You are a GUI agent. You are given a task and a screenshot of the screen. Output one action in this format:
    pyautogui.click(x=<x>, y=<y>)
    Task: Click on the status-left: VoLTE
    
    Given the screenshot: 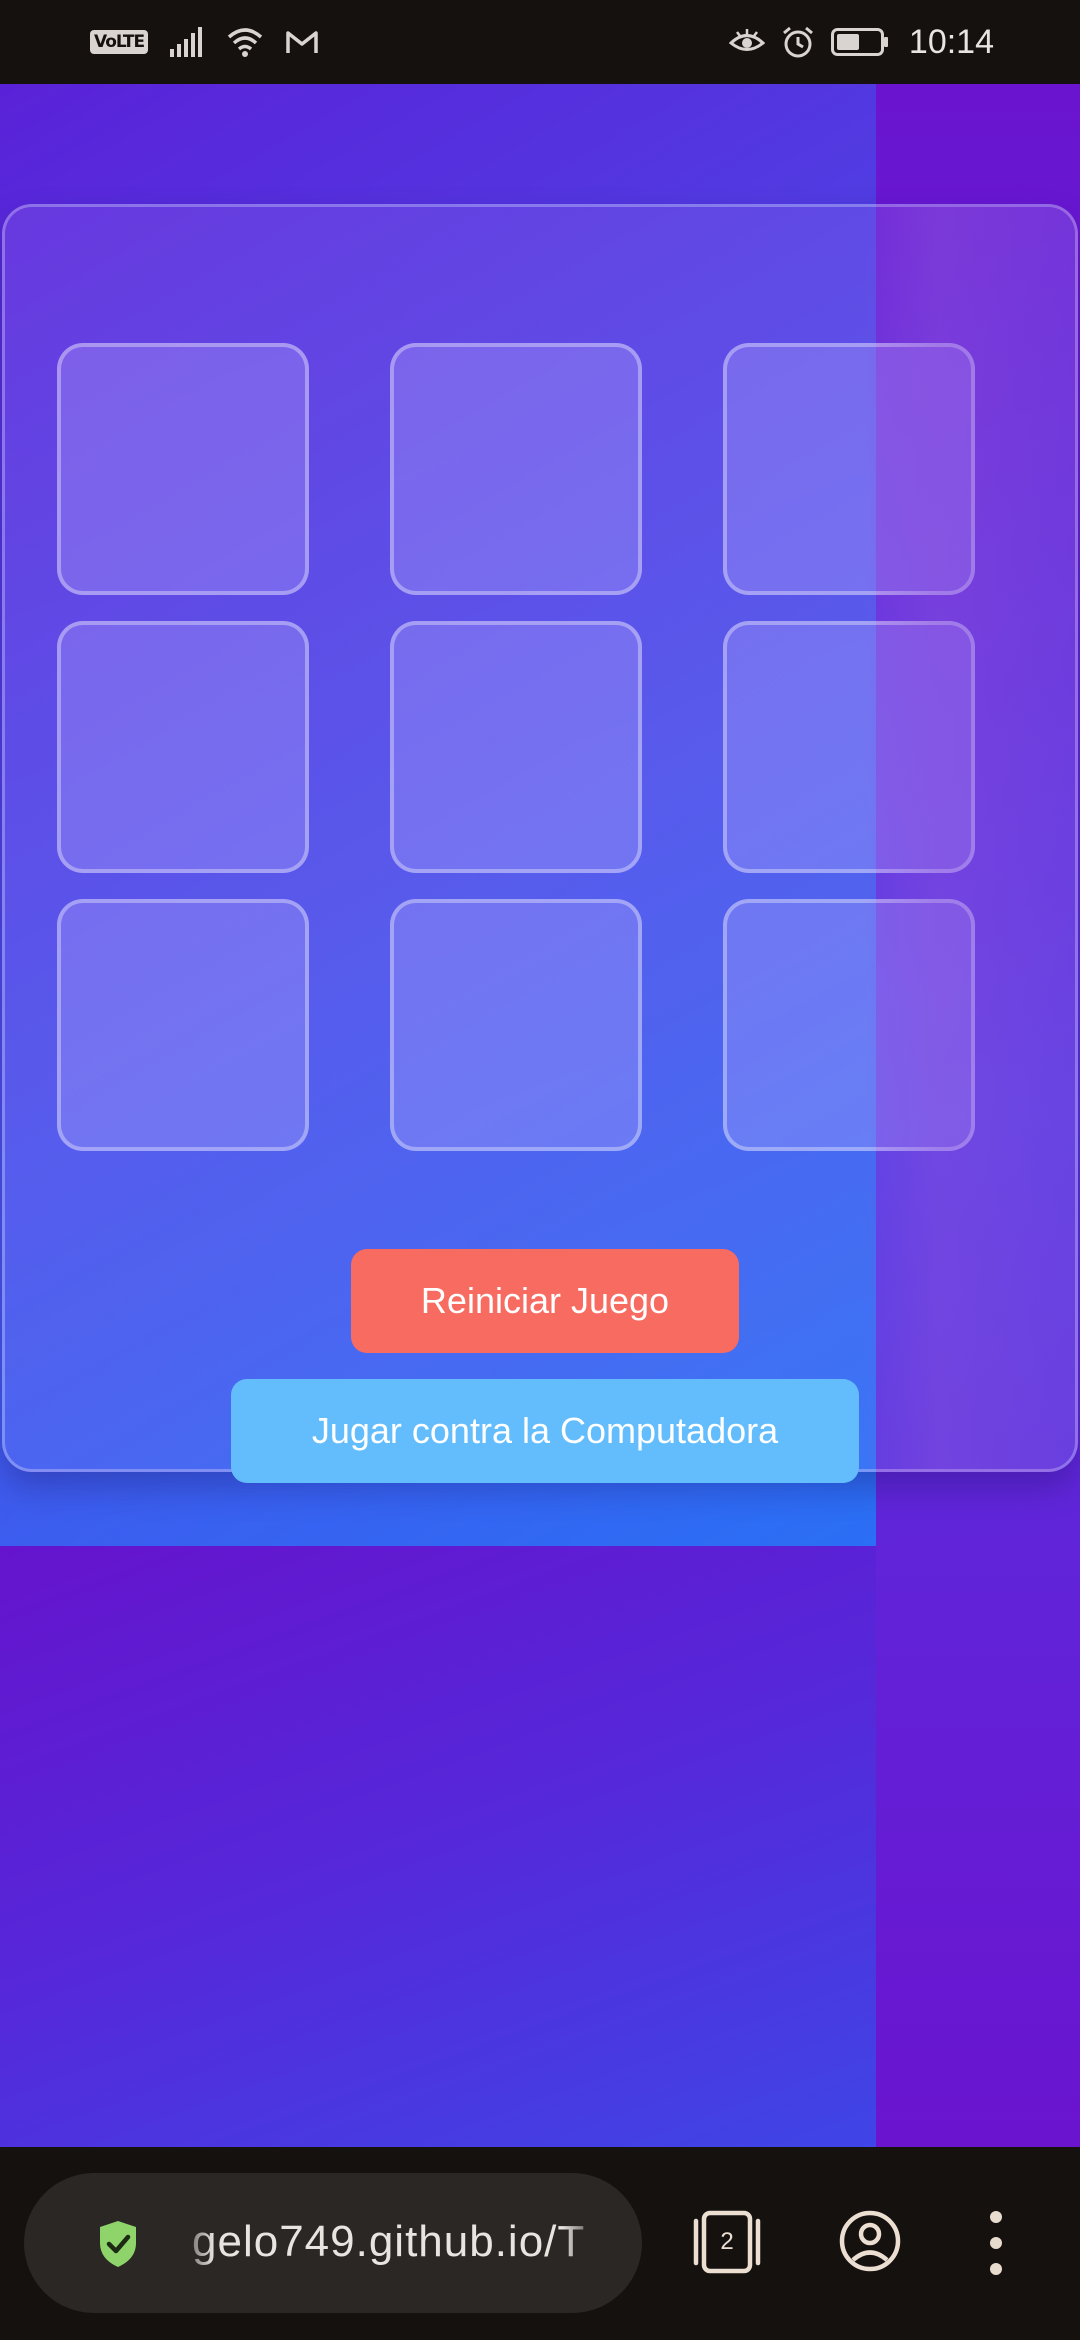 What is the action you would take?
    pyautogui.click(x=204, y=42)
    